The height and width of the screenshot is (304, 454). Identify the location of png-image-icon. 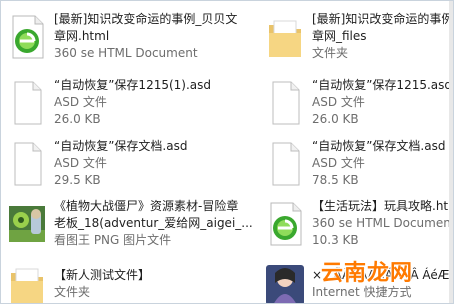
(27, 224).